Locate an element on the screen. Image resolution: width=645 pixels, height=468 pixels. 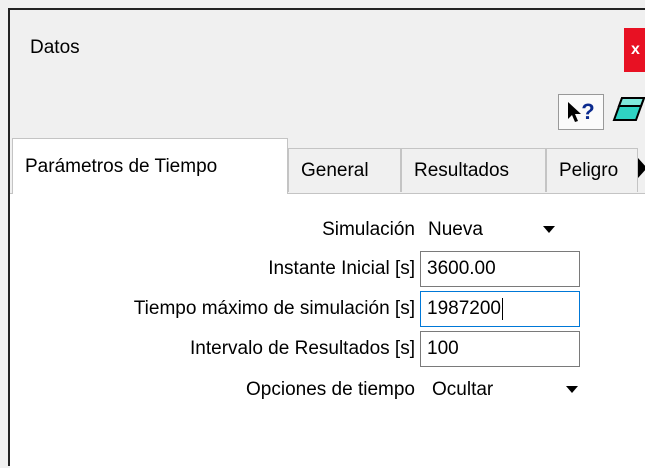
tab-label: General is located at coordinates (335, 170).